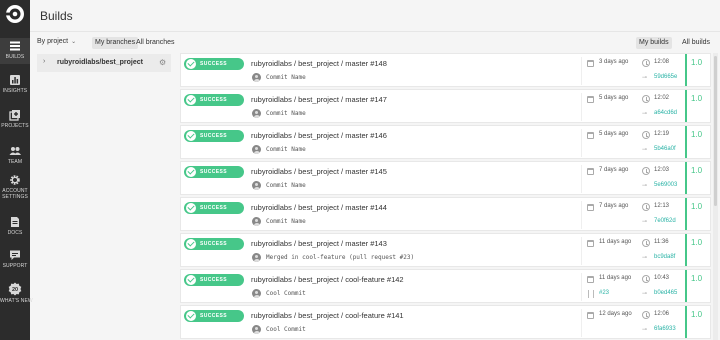 The height and width of the screenshot is (340, 720). What do you see at coordinates (646, 279) in the screenshot?
I see `clock-icon` at bounding box center [646, 279].